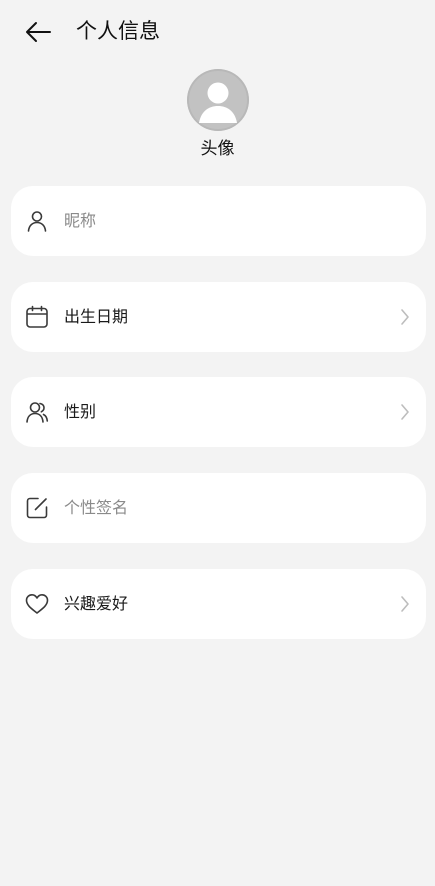  I want to click on hobbies-label: 兴趣爱好, so click(96, 603).